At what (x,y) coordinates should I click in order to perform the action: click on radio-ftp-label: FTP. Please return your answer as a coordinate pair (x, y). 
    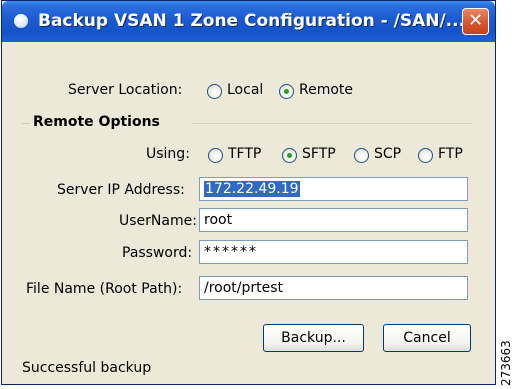
    Looking at the image, I should click on (450, 154).